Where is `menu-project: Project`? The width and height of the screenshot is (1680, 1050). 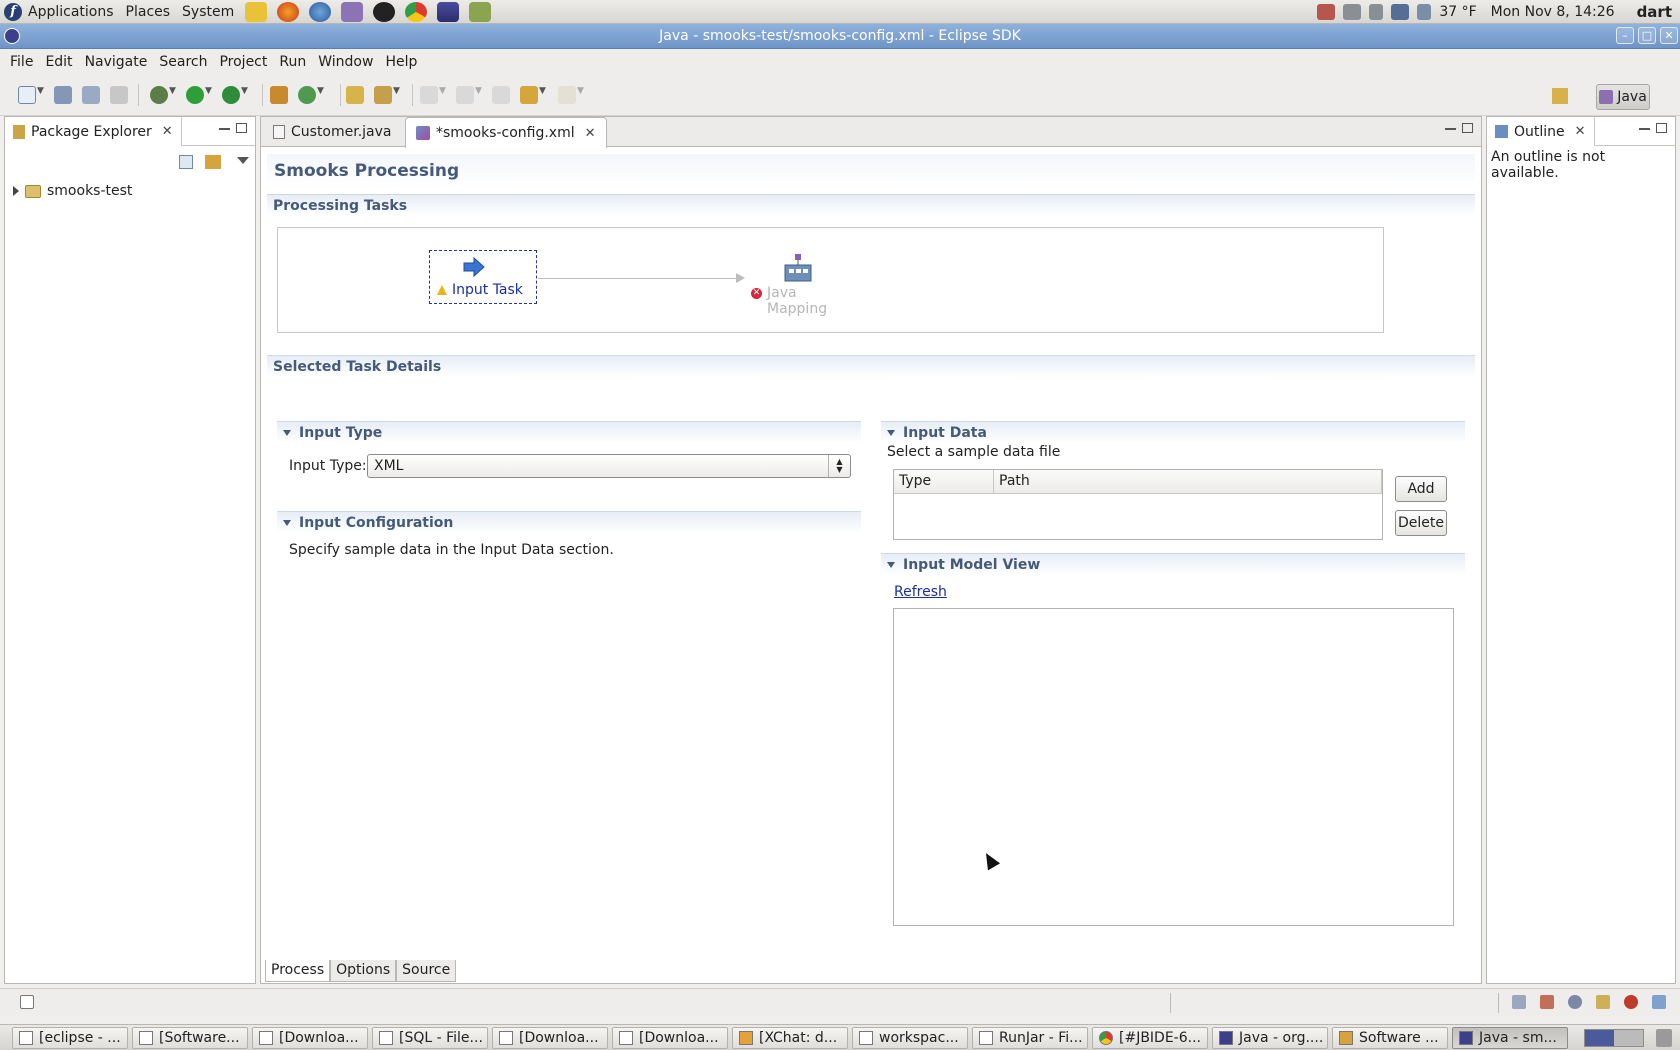 menu-project: Project is located at coordinates (243, 62).